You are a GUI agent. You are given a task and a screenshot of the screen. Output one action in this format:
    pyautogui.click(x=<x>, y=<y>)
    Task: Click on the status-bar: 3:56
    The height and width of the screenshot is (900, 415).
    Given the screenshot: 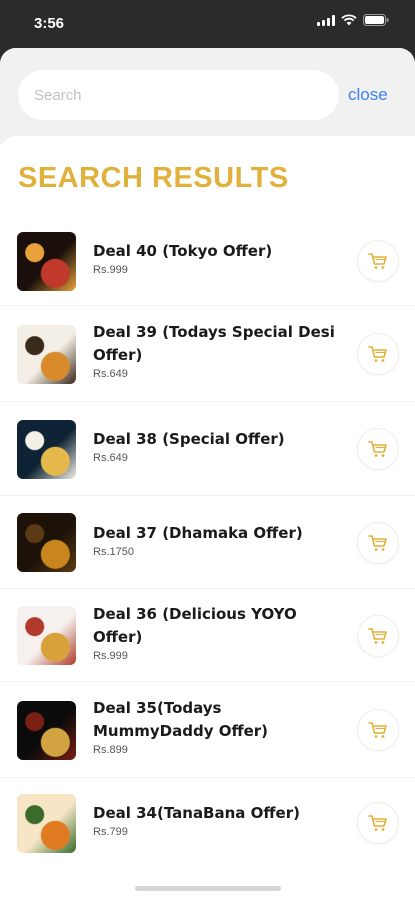 What is the action you would take?
    pyautogui.click(x=207, y=24)
    